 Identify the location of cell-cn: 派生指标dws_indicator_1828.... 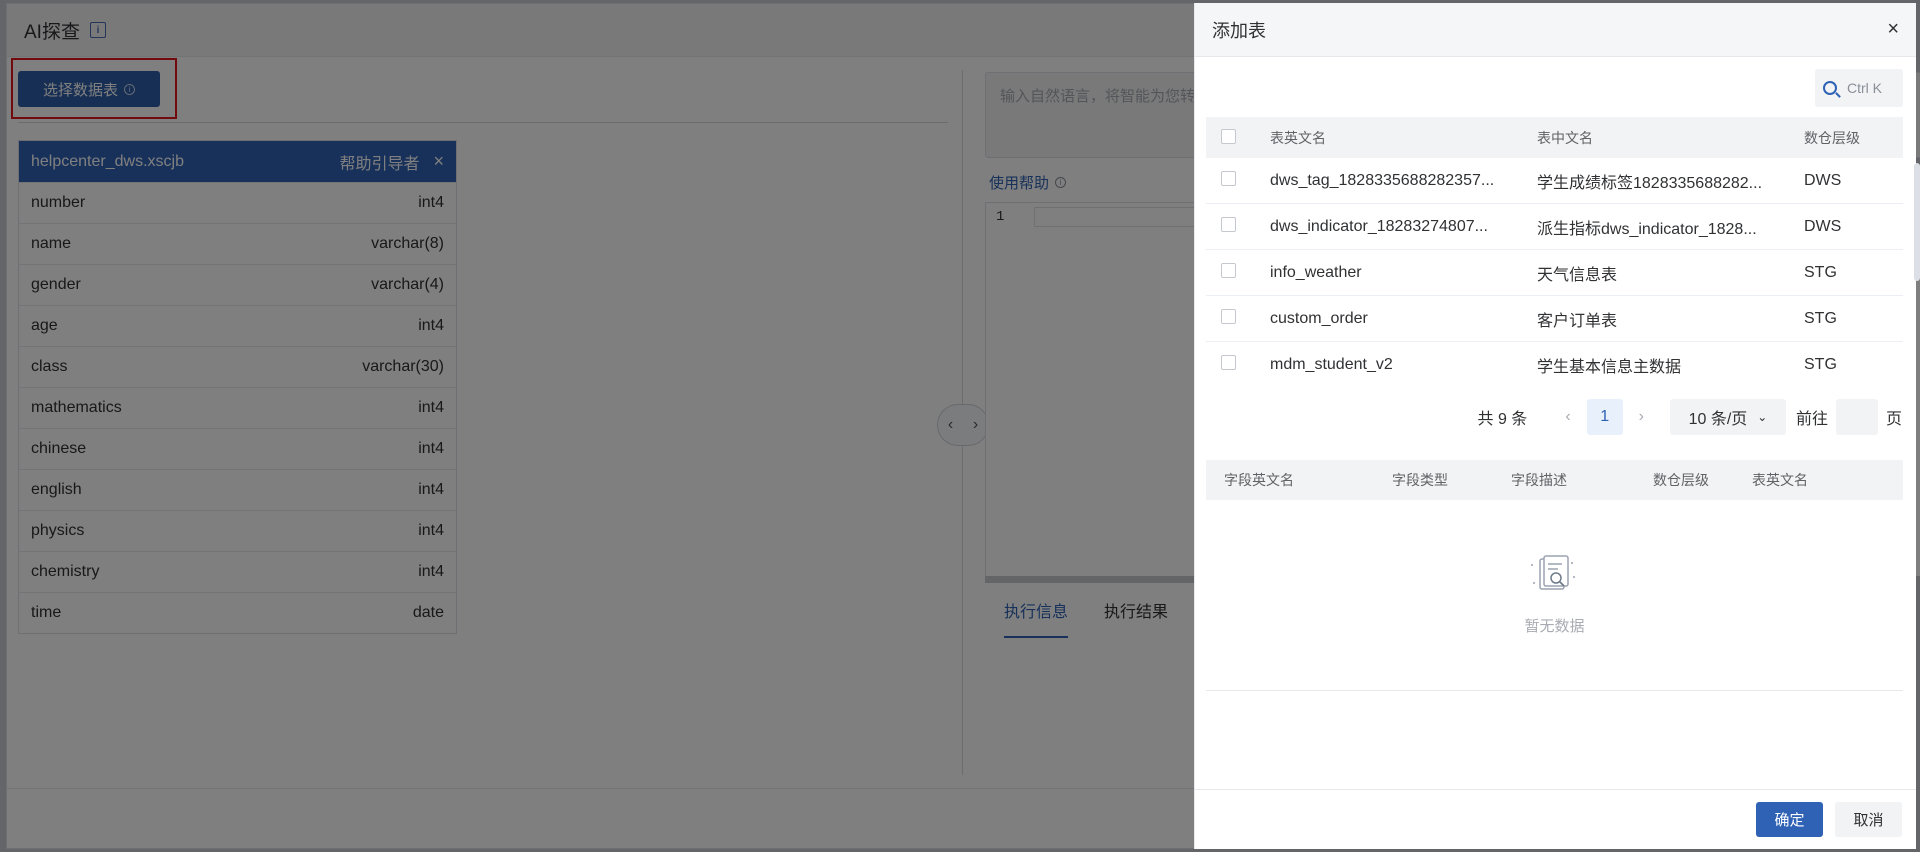
(1647, 229).